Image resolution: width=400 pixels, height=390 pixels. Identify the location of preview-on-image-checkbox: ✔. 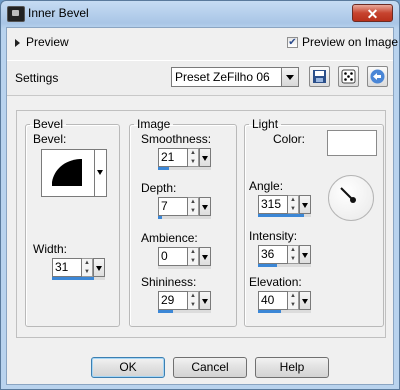
(292, 42).